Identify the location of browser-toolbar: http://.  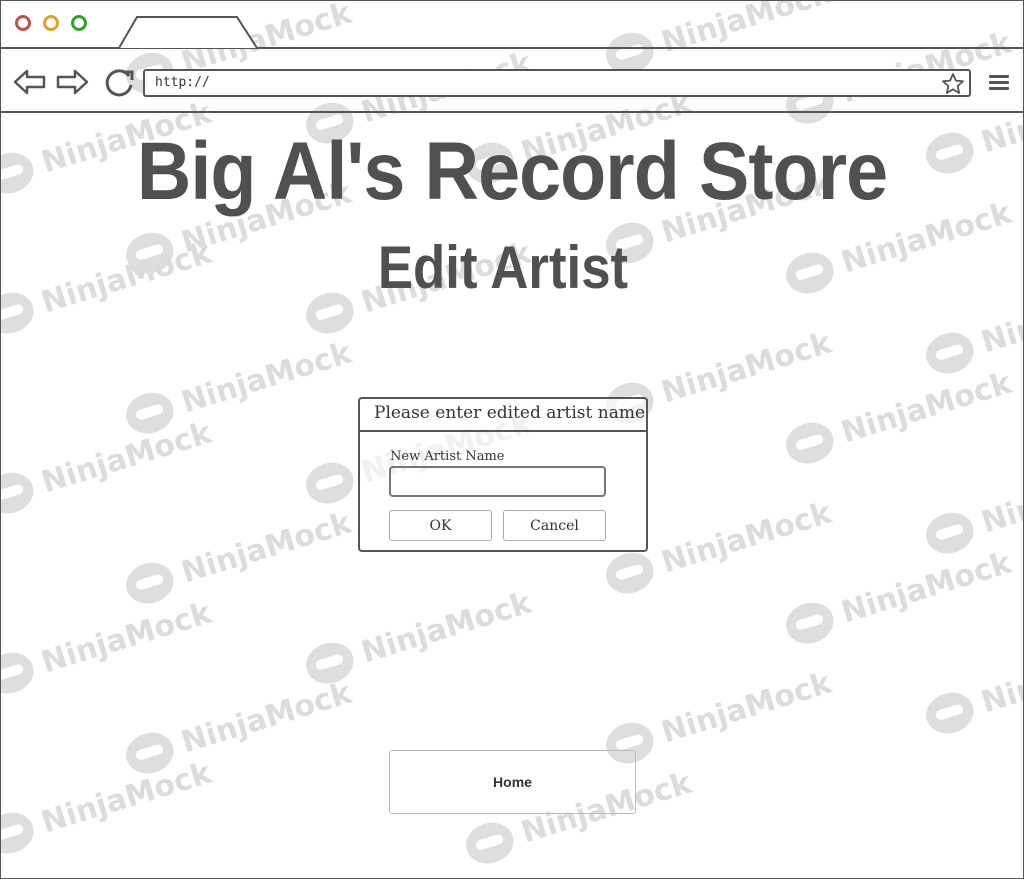
(512, 81).